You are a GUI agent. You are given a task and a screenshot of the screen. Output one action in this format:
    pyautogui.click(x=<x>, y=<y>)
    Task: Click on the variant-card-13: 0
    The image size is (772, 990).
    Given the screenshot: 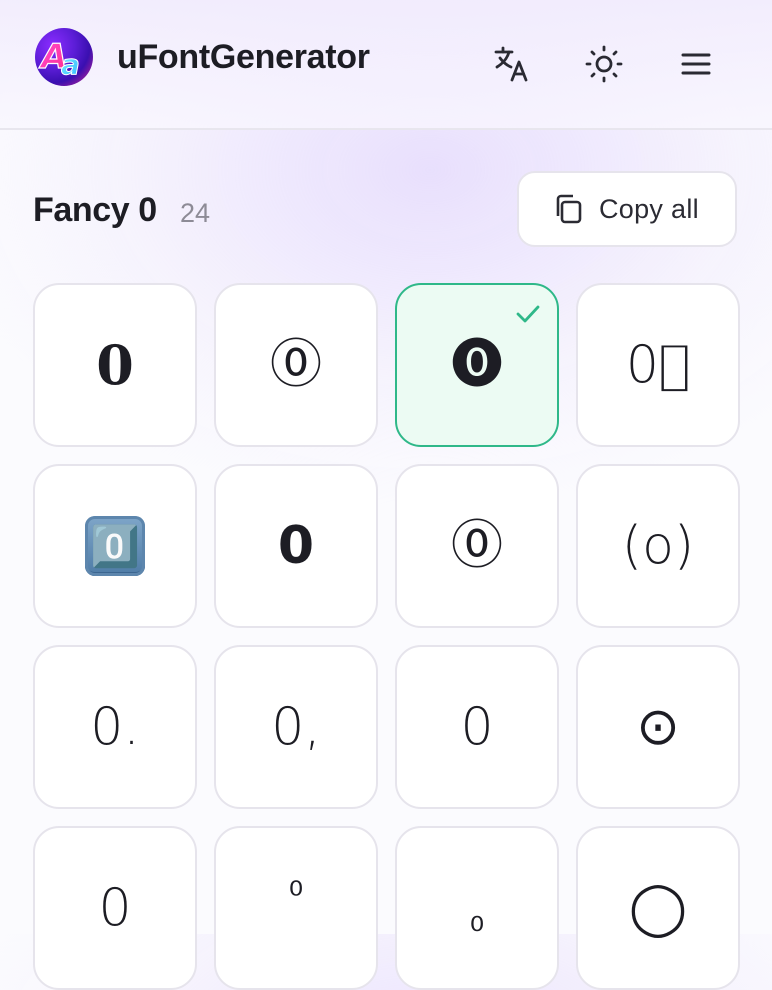 What is the action you would take?
    pyautogui.click(x=115, y=908)
    